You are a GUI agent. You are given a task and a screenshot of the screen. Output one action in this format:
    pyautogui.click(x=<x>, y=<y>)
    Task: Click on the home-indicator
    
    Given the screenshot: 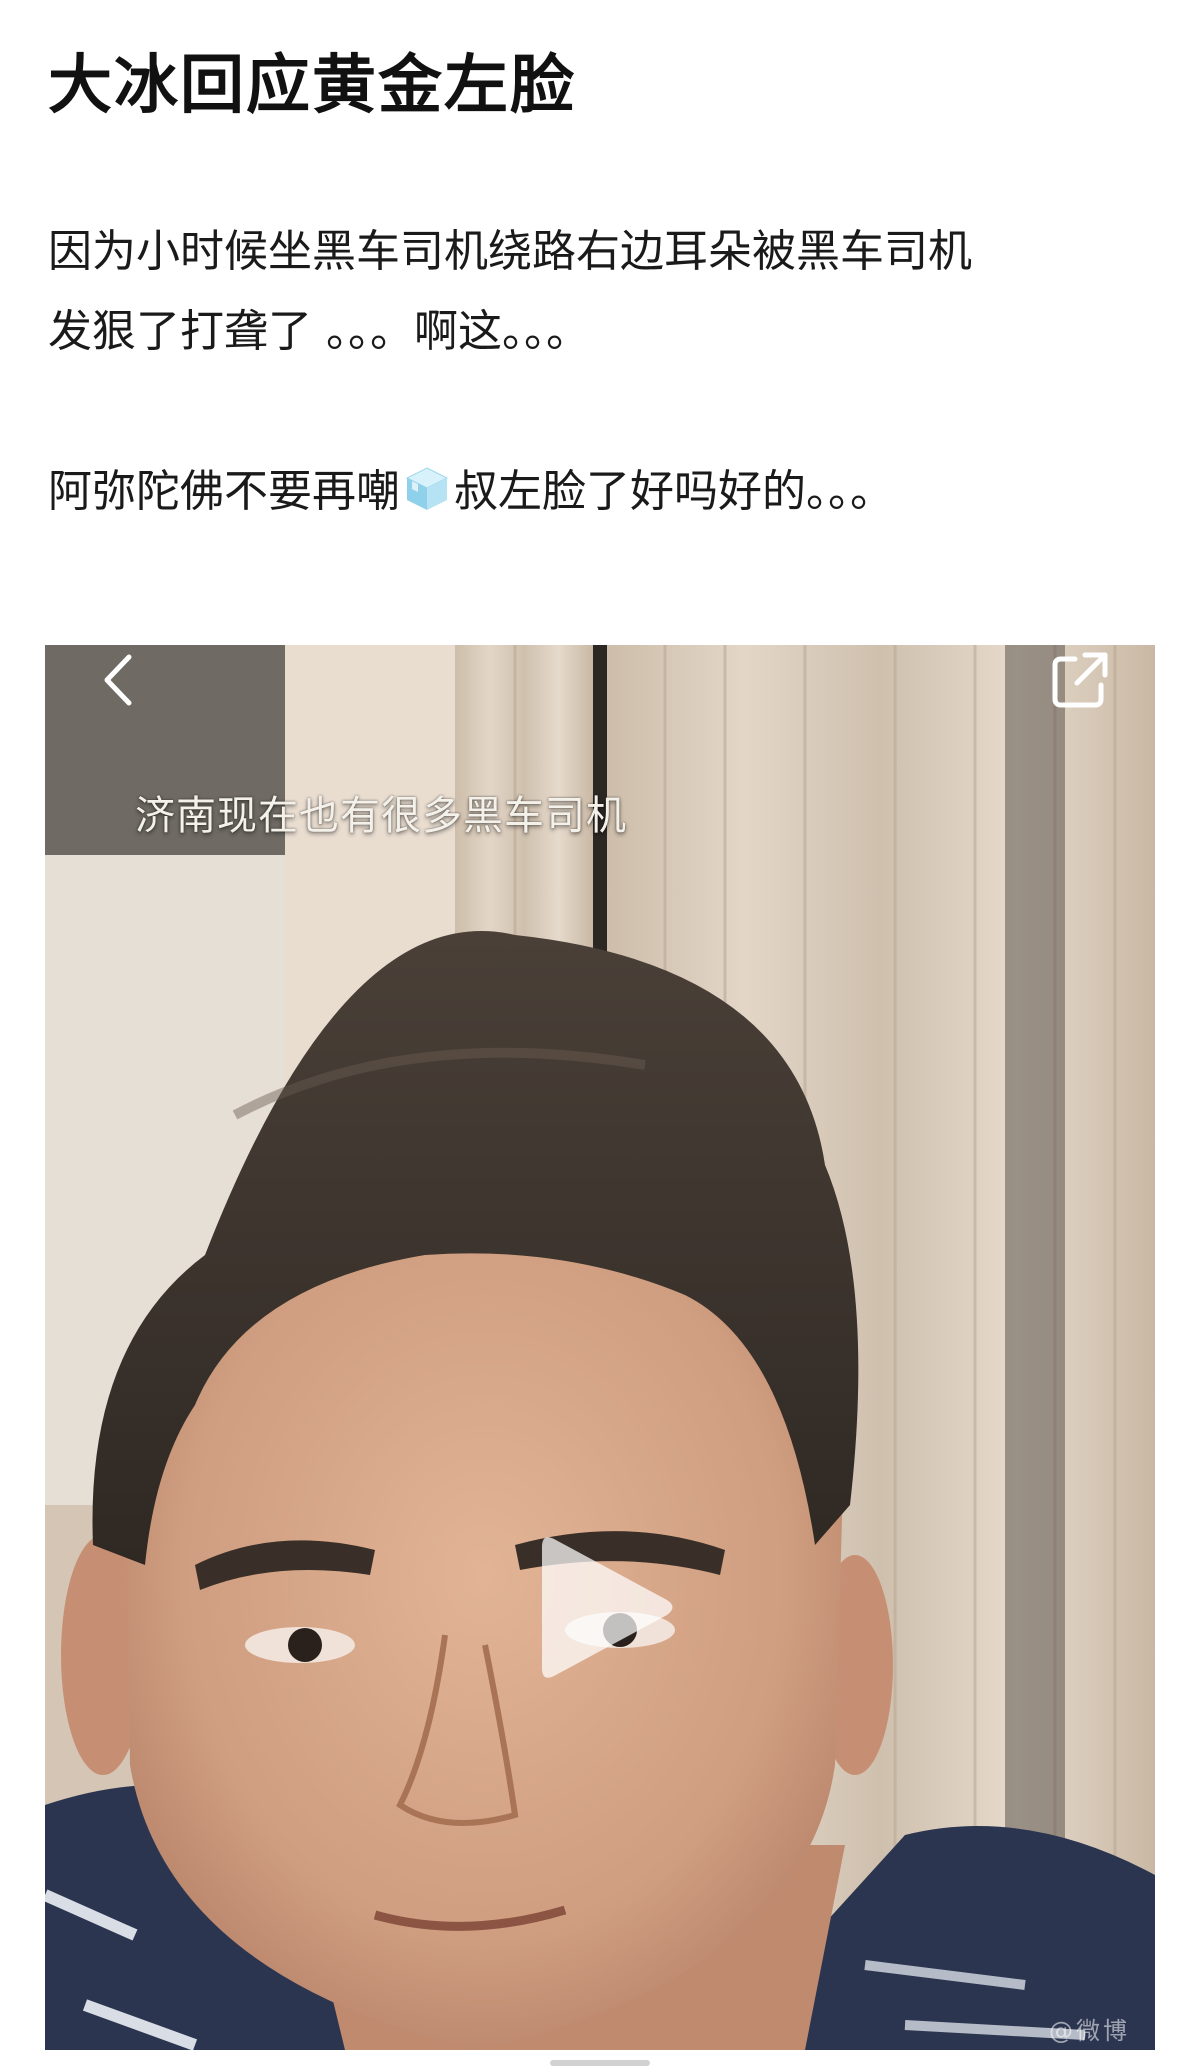 What is the action you would take?
    pyautogui.click(x=600, y=2063)
    